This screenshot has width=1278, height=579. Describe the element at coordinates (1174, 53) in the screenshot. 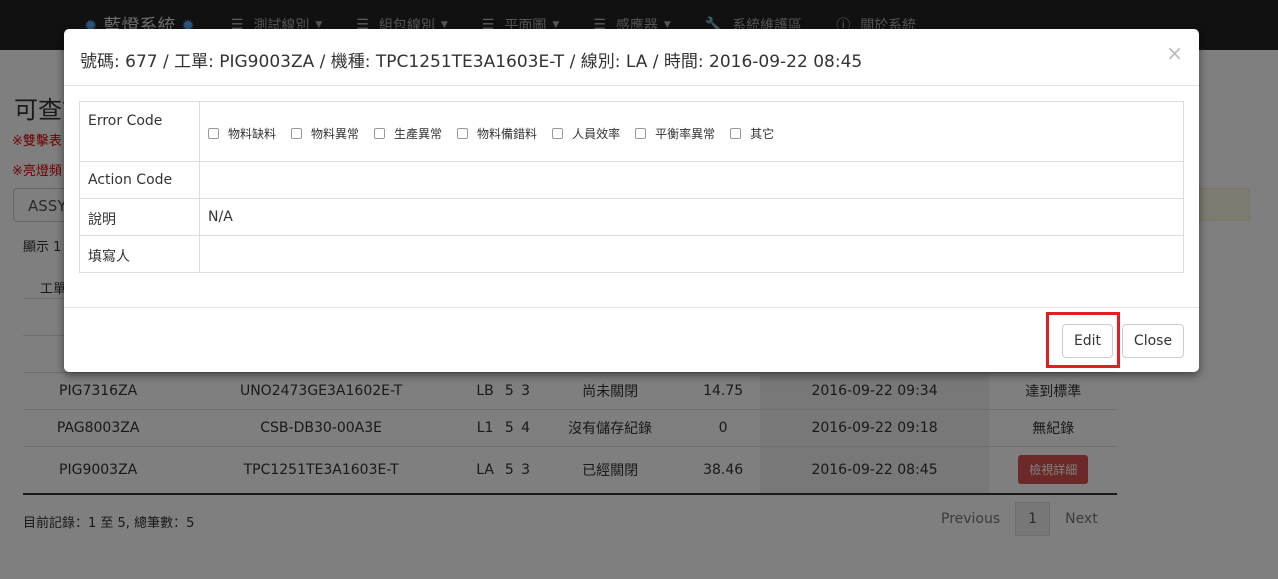

I see `close-icon: ×` at that location.